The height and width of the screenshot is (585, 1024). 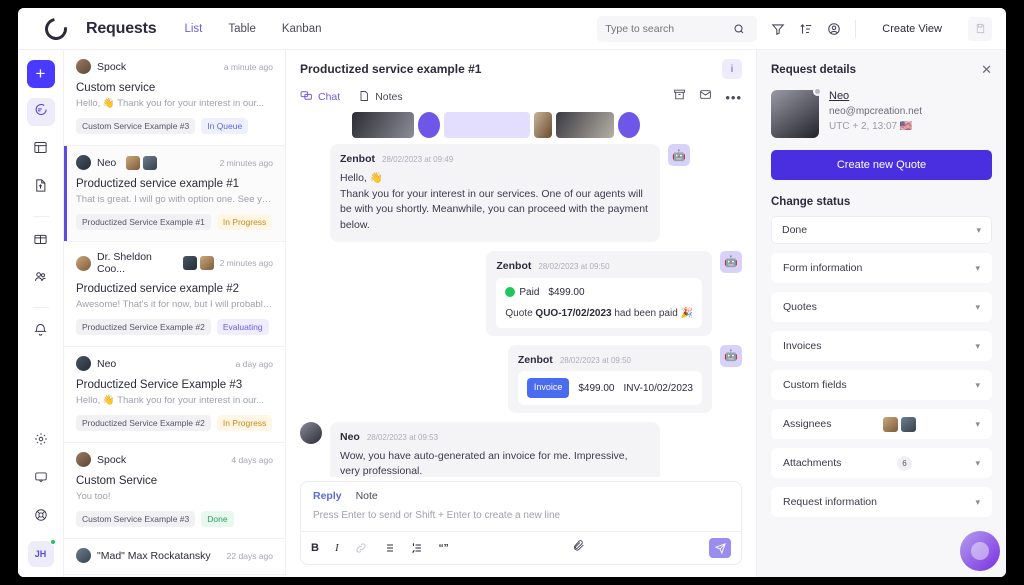 I want to click on sidebar-item-contacts, so click(x=41, y=279).